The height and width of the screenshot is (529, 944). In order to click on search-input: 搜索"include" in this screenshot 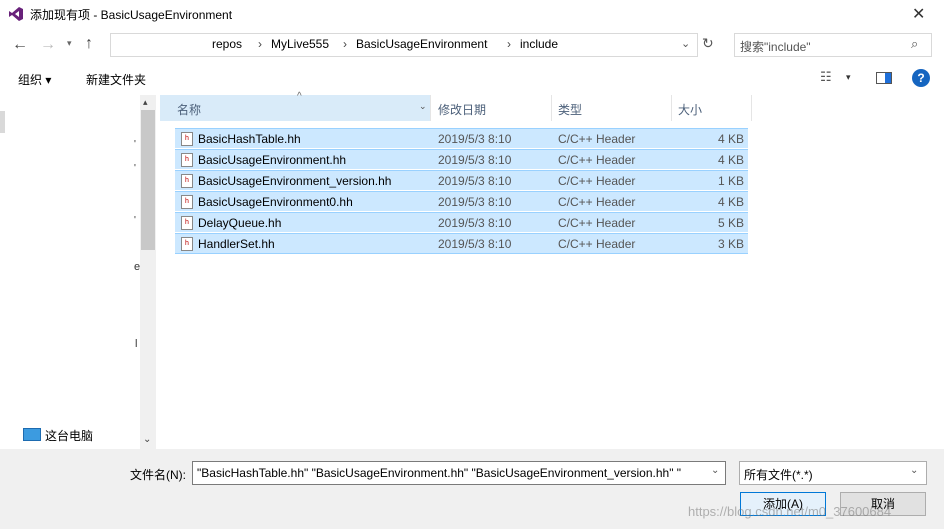, I will do `click(775, 46)`.